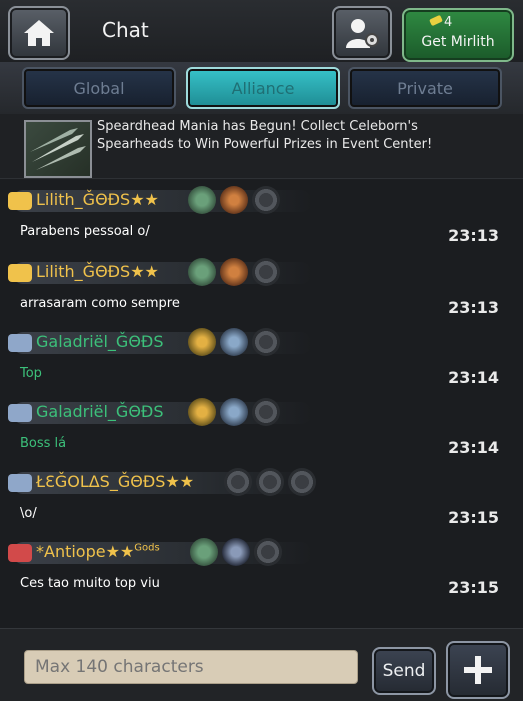  Describe the element at coordinates (458, 42) in the screenshot. I see `get-mirlith-label: Get Mirlith` at that location.